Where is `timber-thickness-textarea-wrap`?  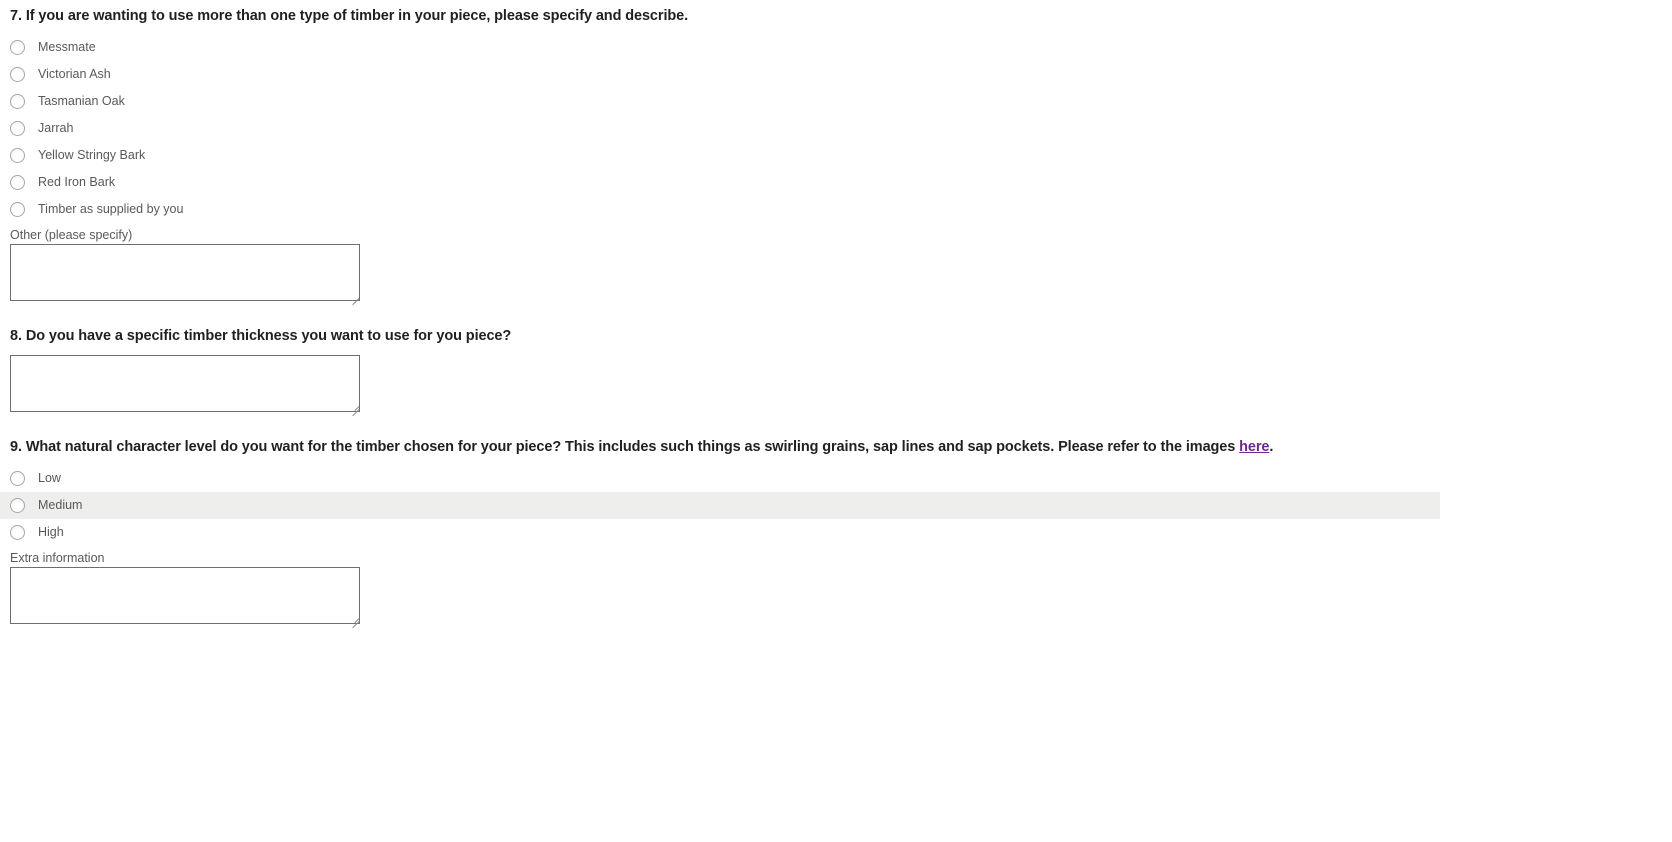 timber-thickness-textarea-wrap is located at coordinates (185, 385).